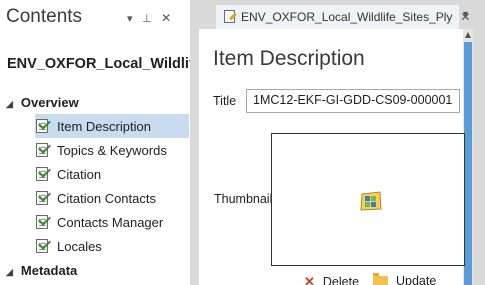  What do you see at coordinates (130, 18) in the screenshot?
I see `dropdown-icon: ▾` at bounding box center [130, 18].